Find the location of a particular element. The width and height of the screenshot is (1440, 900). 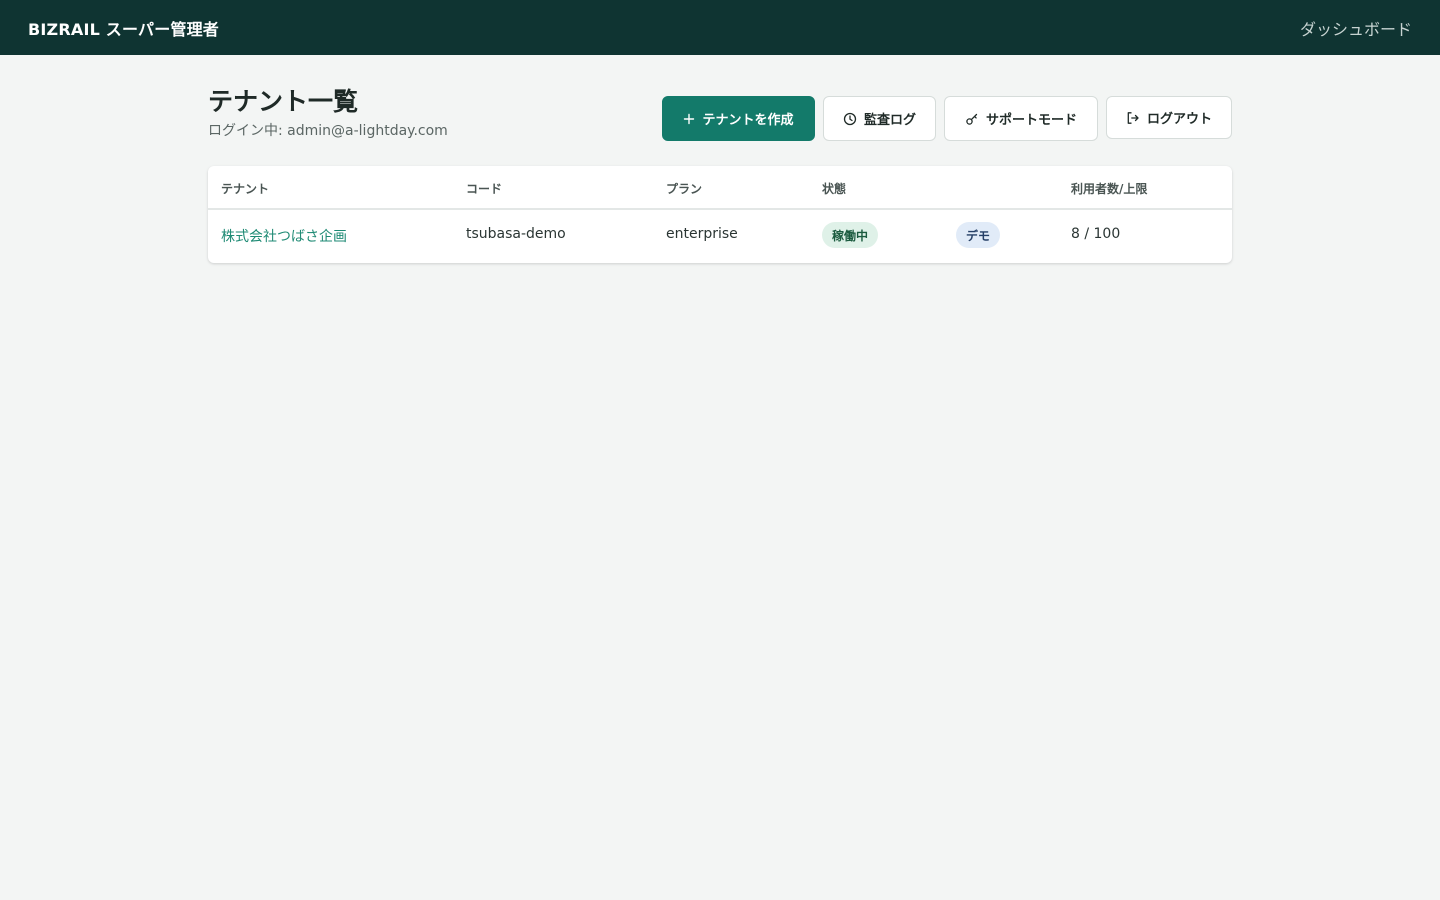

table-header: テナント コード プラン 状態 利用者数/上限 is located at coordinates (720, 188).